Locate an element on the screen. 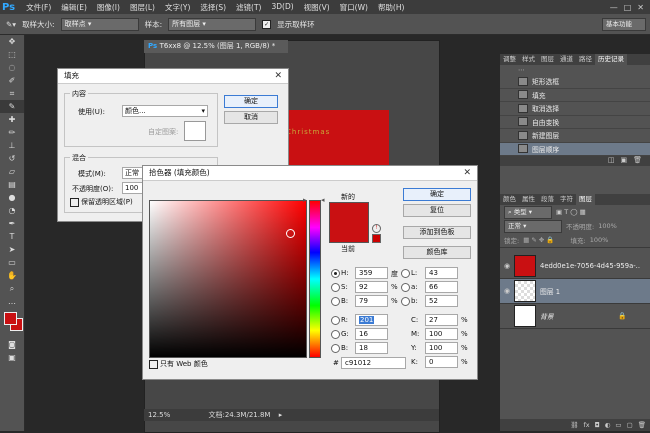 The height and width of the screenshot is (433, 650). screen-mode-icon: ▣ is located at coordinates (12, 357).